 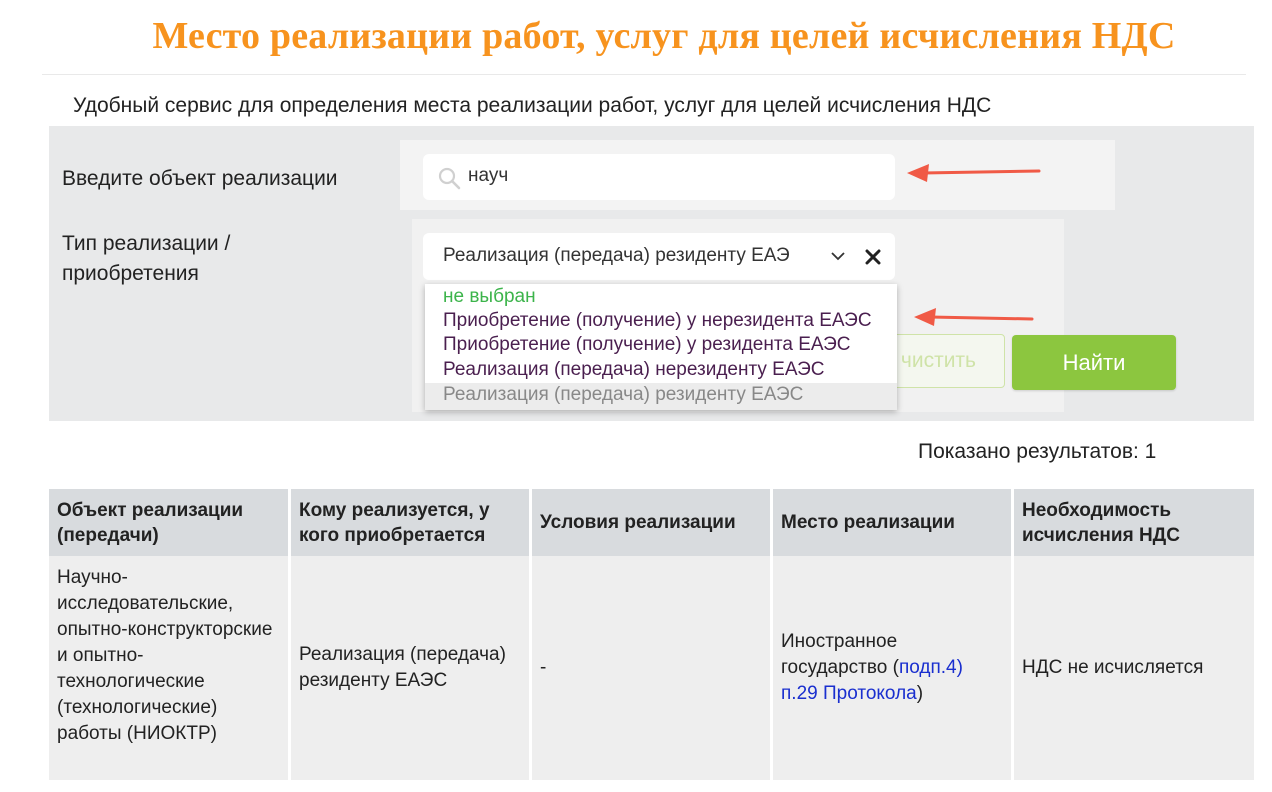 I want to click on column-header: Необходимость исчисления НДС, so click(x=1134, y=522).